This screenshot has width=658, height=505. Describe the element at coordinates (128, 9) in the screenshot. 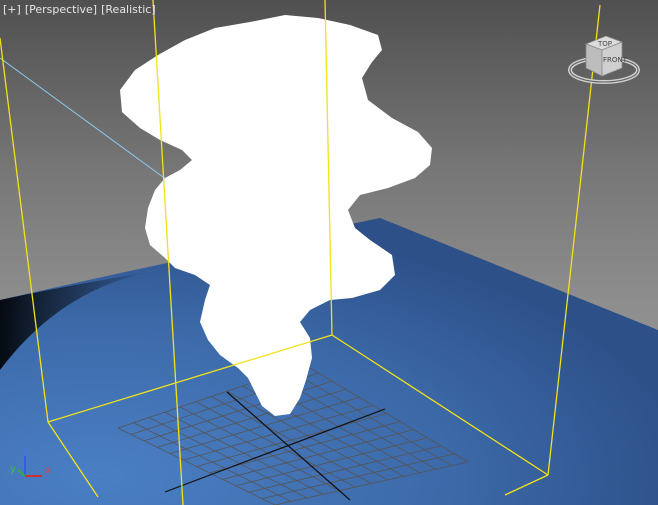

I see `viewport-shading-menu: [Realistic]` at that location.